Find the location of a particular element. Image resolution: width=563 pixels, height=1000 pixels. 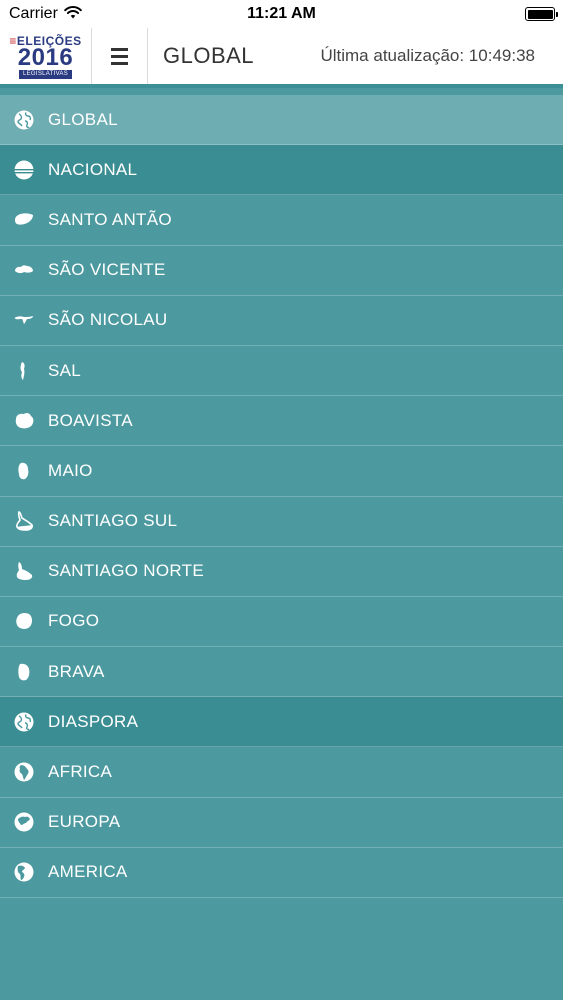

island-sao-vicente-icon is located at coordinates (24, 270).